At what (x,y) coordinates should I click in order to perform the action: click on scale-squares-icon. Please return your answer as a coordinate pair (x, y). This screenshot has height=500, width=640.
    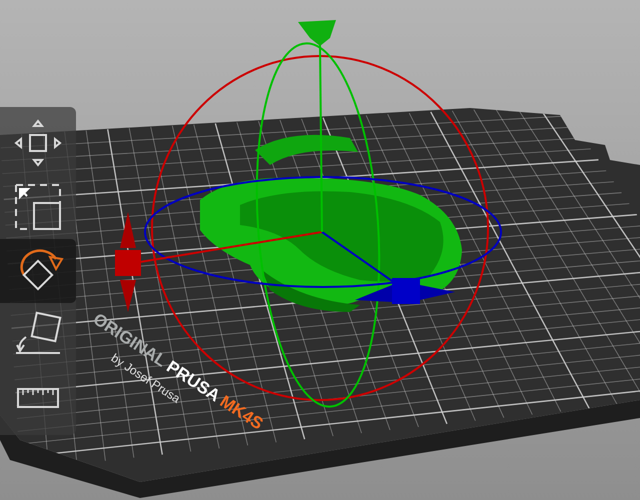
    Looking at the image, I should click on (38, 207).